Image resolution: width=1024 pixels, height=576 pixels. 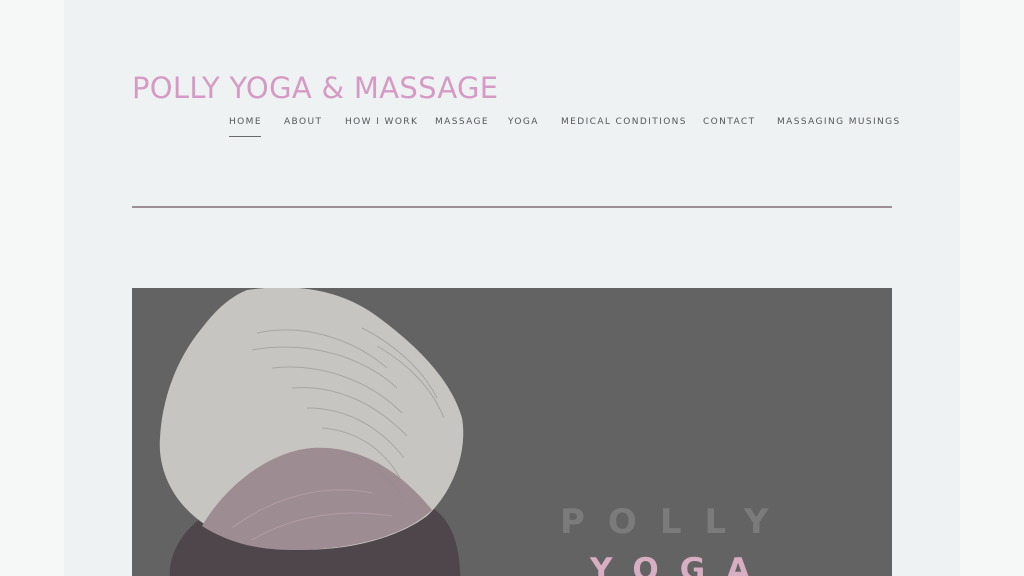 What do you see at coordinates (303, 122) in the screenshot?
I see `nav-item-about: ABOUT` at bounding box center [303, 122].